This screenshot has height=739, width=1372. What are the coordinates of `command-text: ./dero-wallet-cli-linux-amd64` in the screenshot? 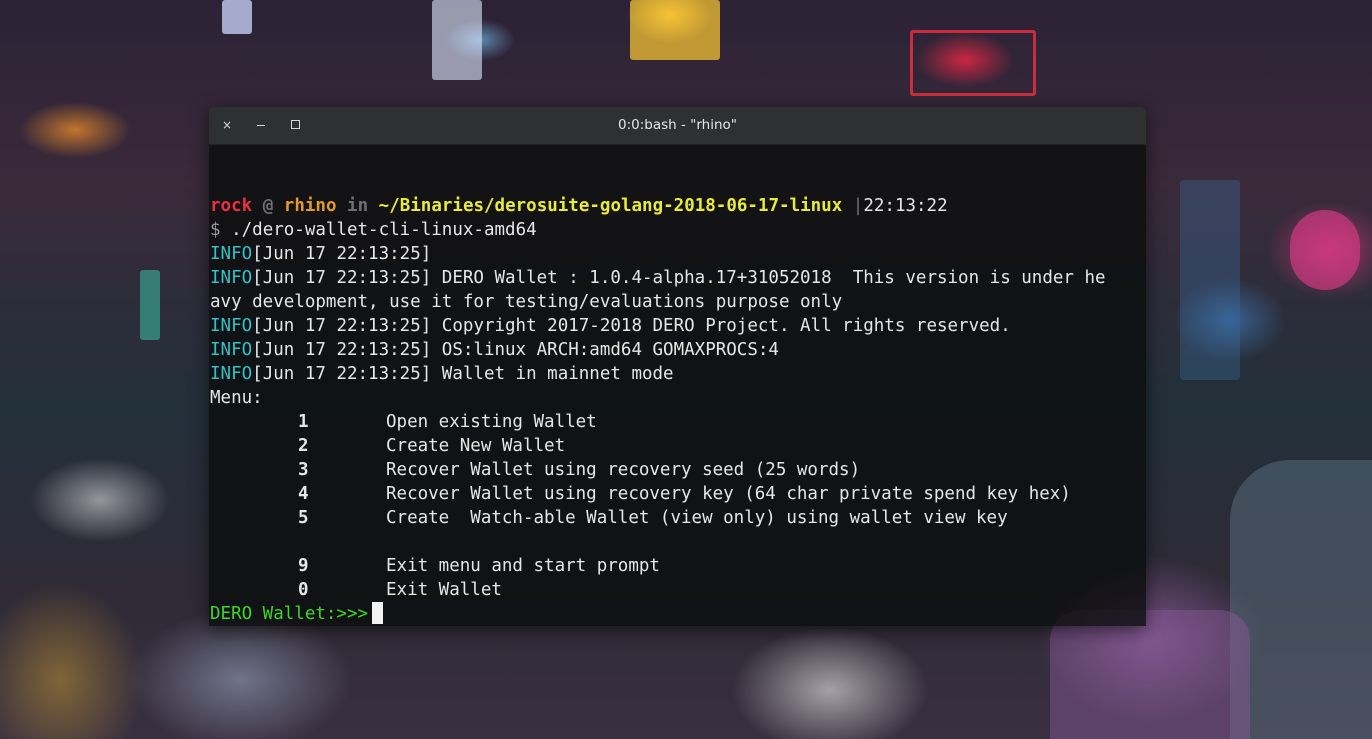 It's located at (384, 230).